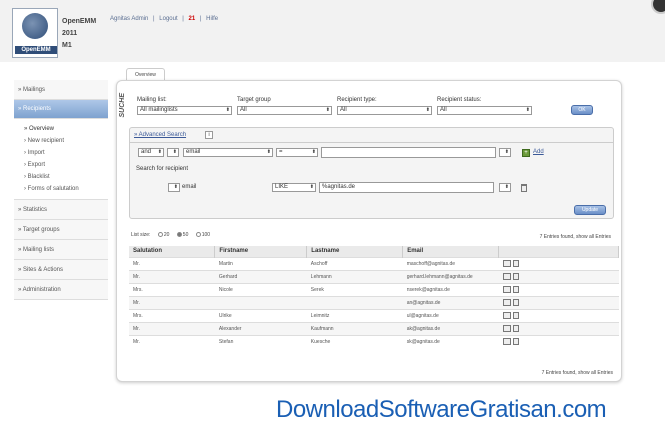 The height and width of the screenshot is (429, 665). Describe the element at coordinates (129, 19) in the screenshot. I see `user-link: Agnitas Admin` at that location.